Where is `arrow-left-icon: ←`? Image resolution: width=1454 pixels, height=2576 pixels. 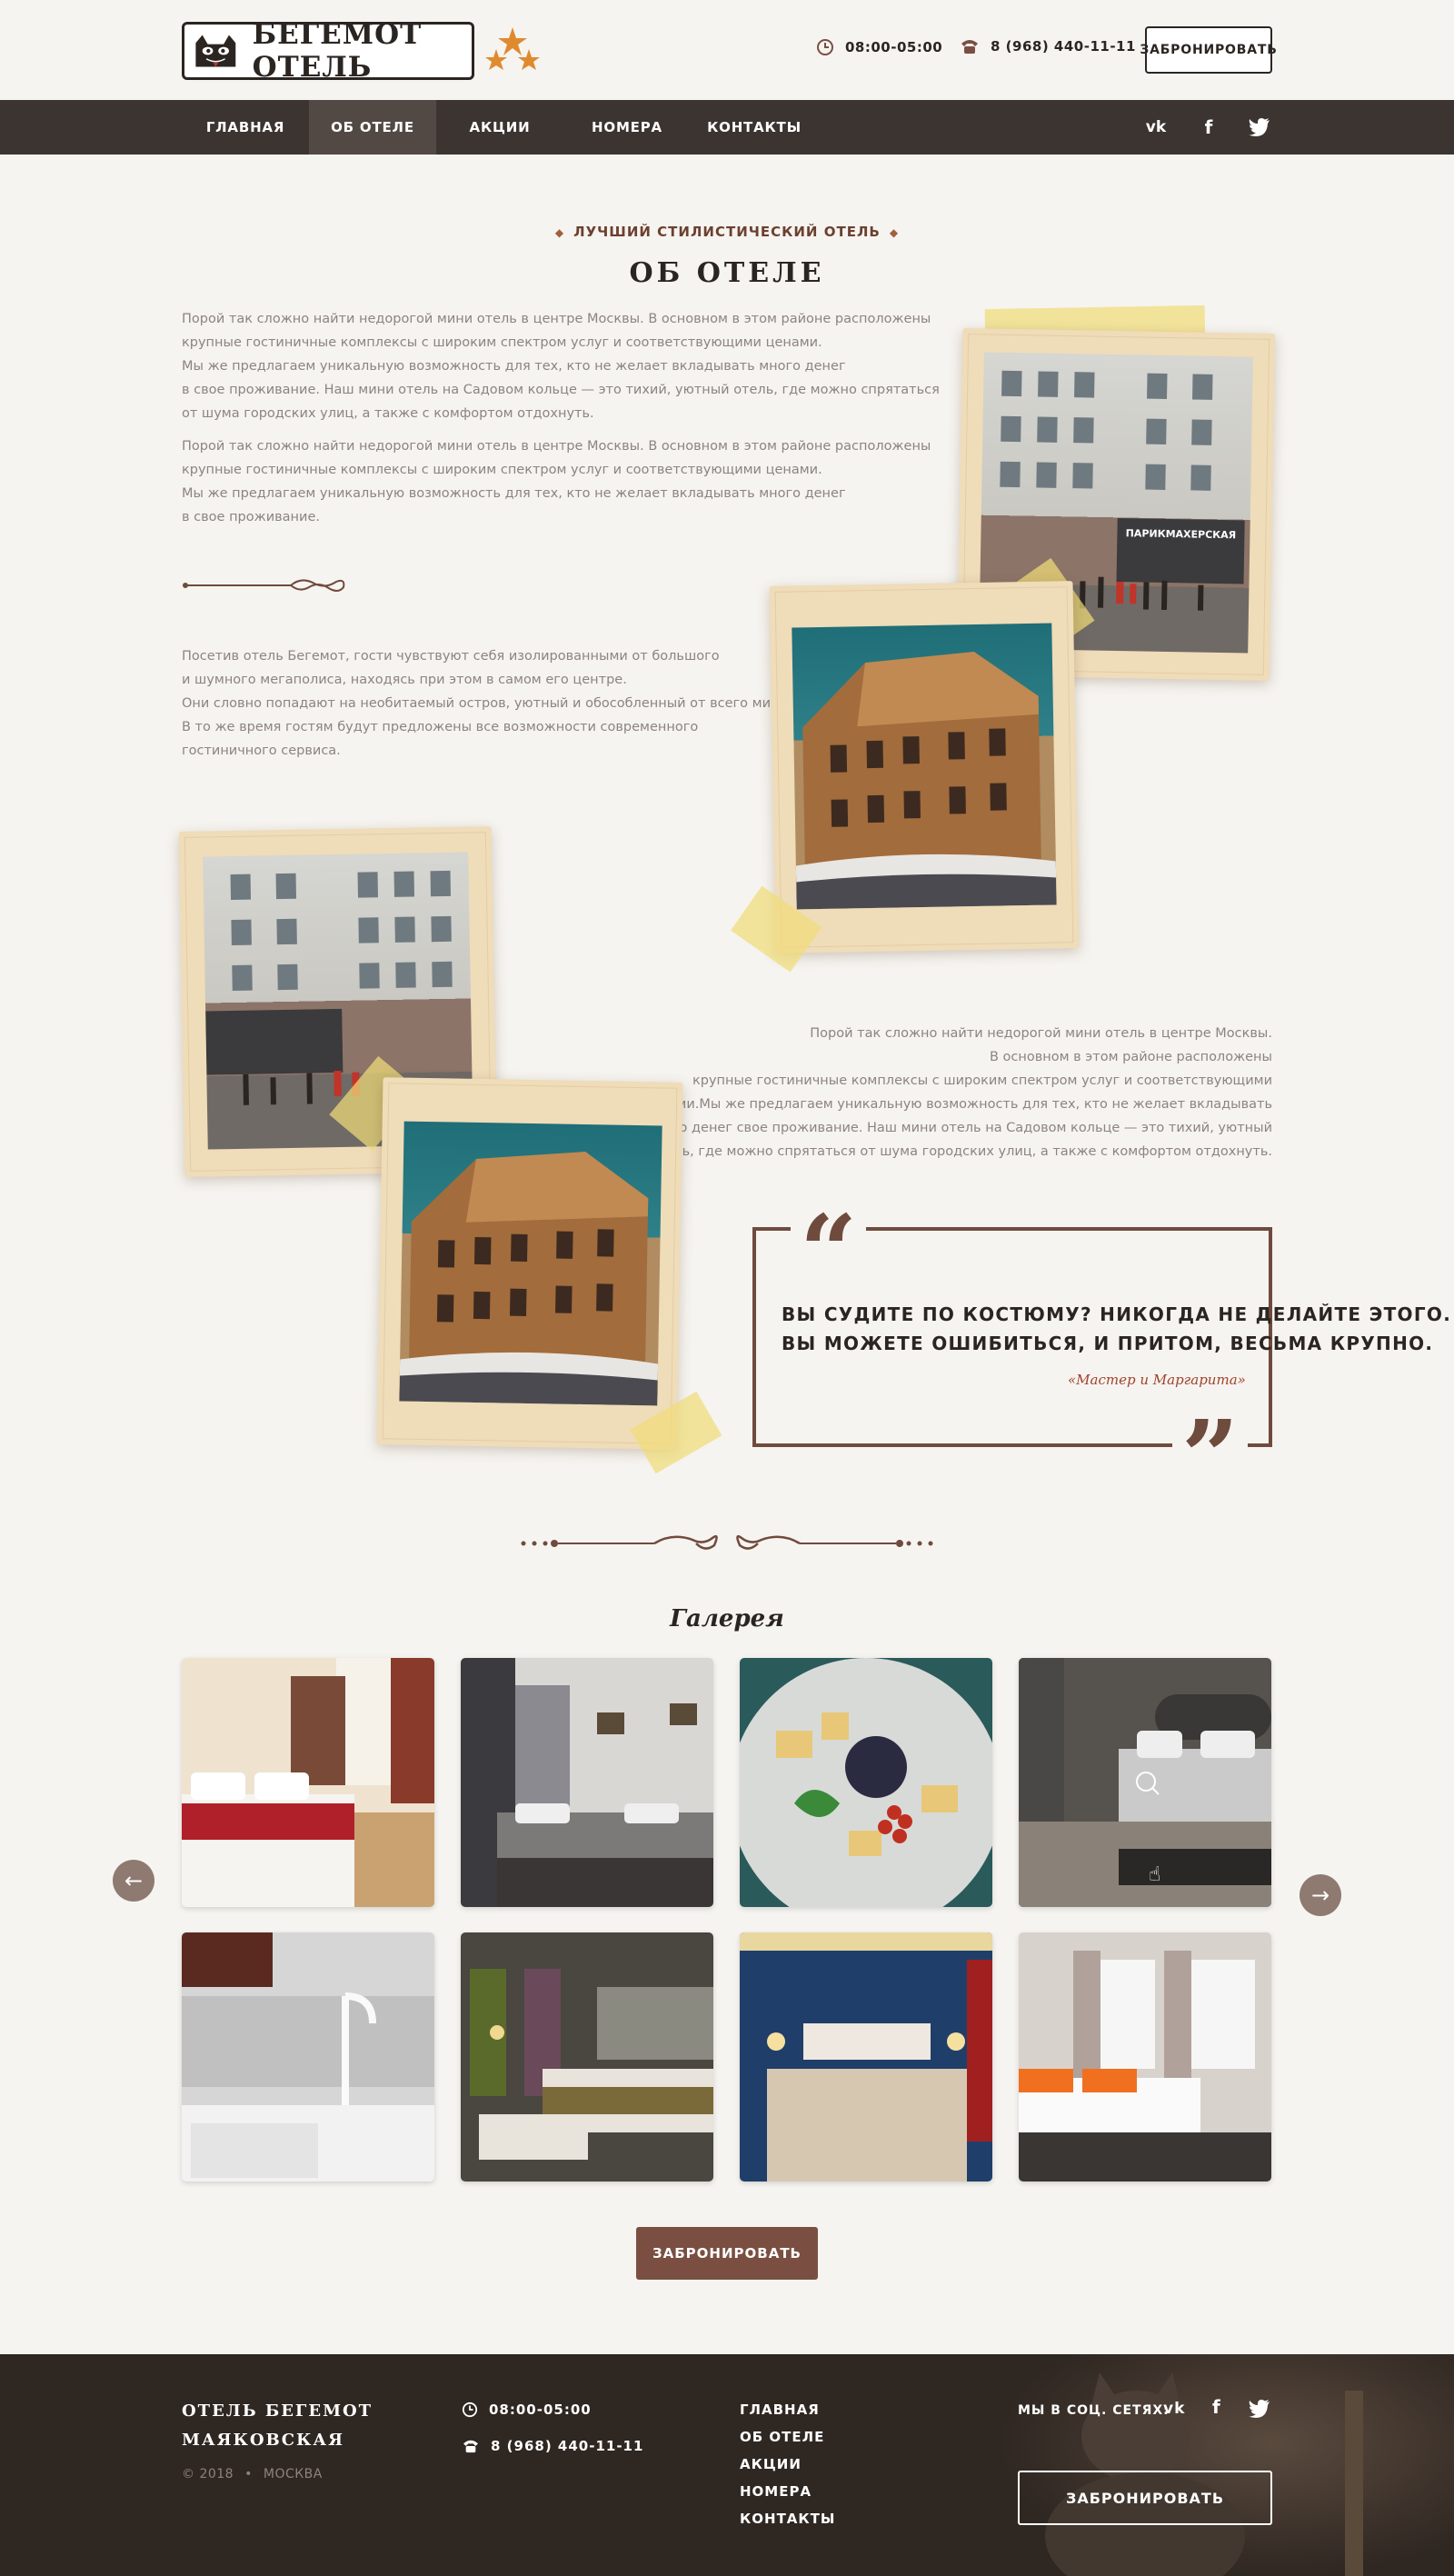 arrow-left-icon: ← is located at coordinates (133, 1881).